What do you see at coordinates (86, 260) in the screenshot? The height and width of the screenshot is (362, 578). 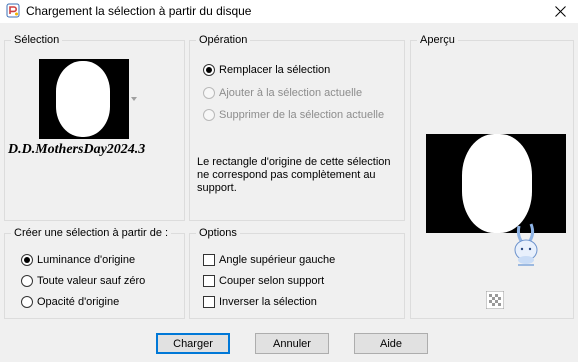 I see `radio-label: Luminance d'origine` at bounding box center [86, 260].